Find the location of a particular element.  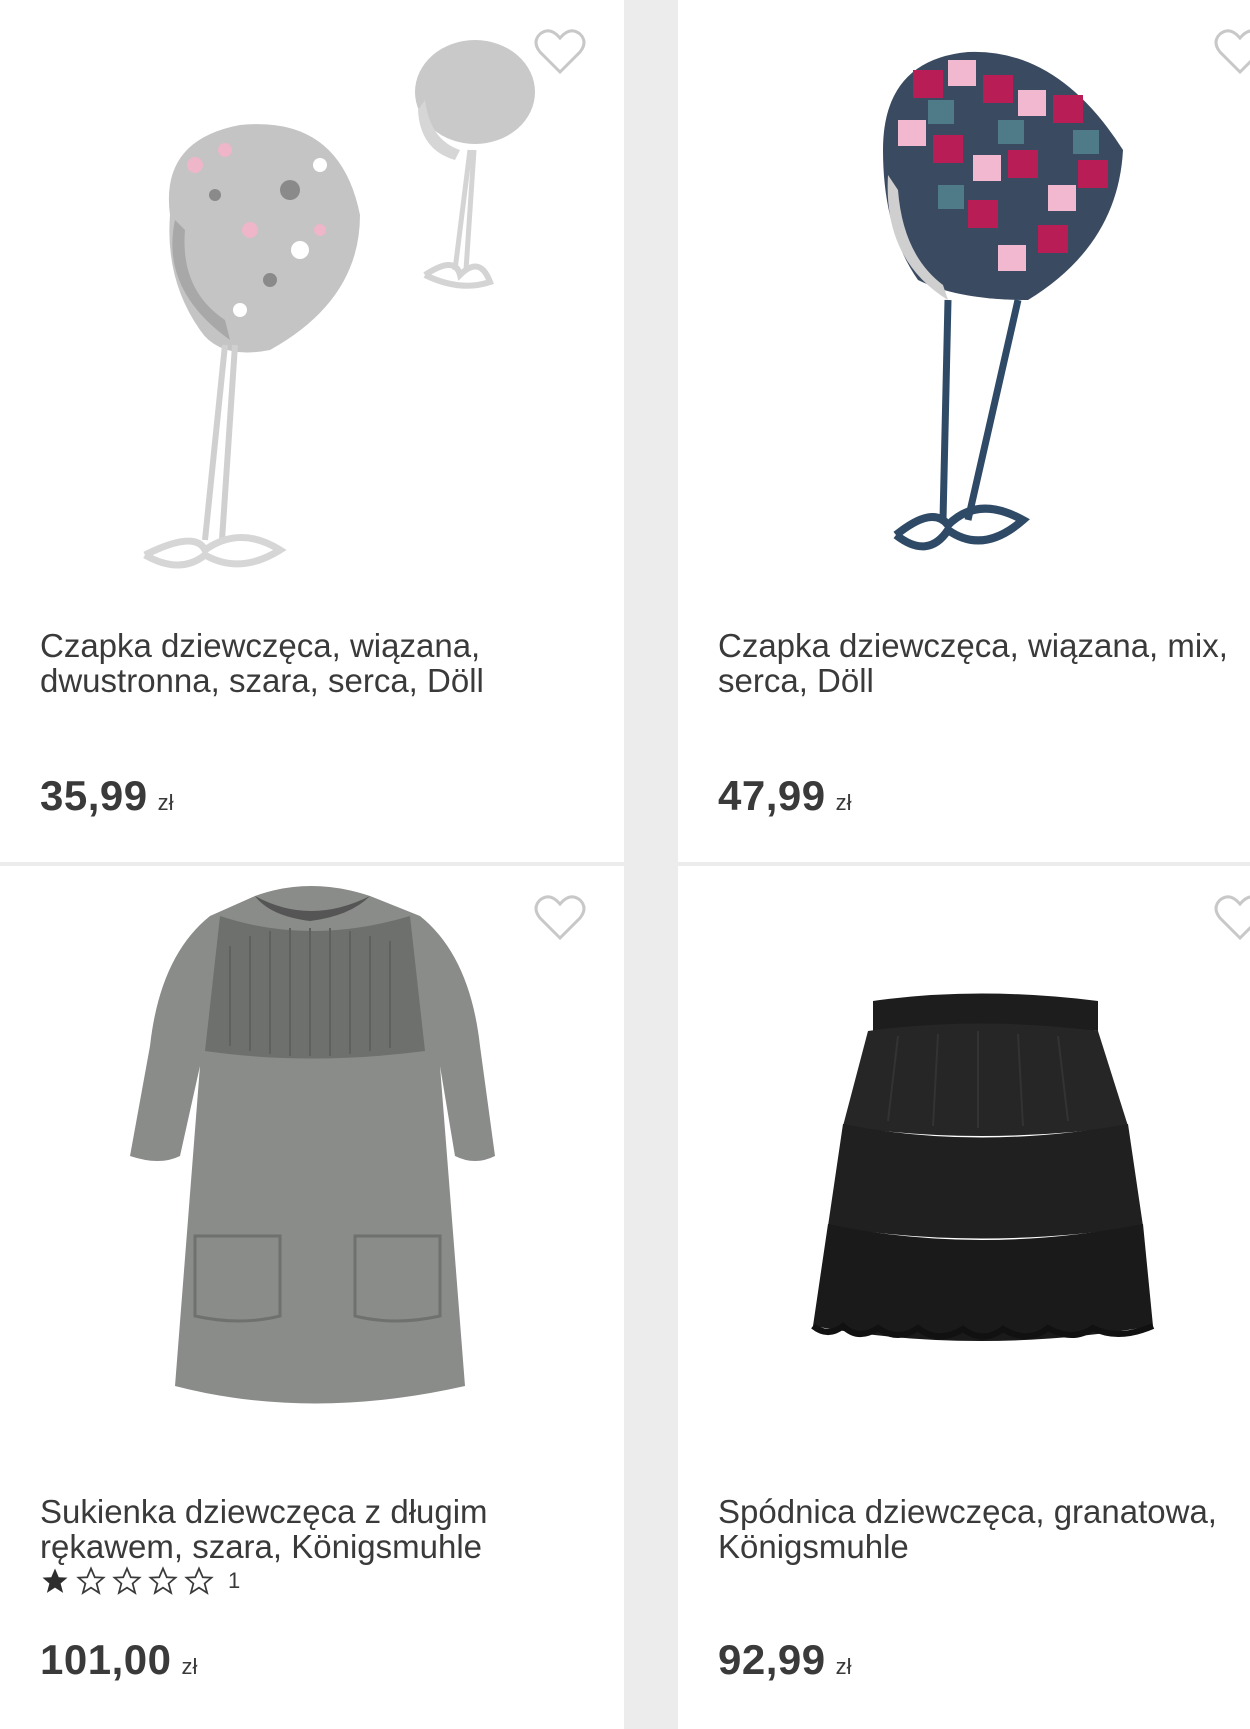

rating-count: 1 is located at coordinates (234, 1580).